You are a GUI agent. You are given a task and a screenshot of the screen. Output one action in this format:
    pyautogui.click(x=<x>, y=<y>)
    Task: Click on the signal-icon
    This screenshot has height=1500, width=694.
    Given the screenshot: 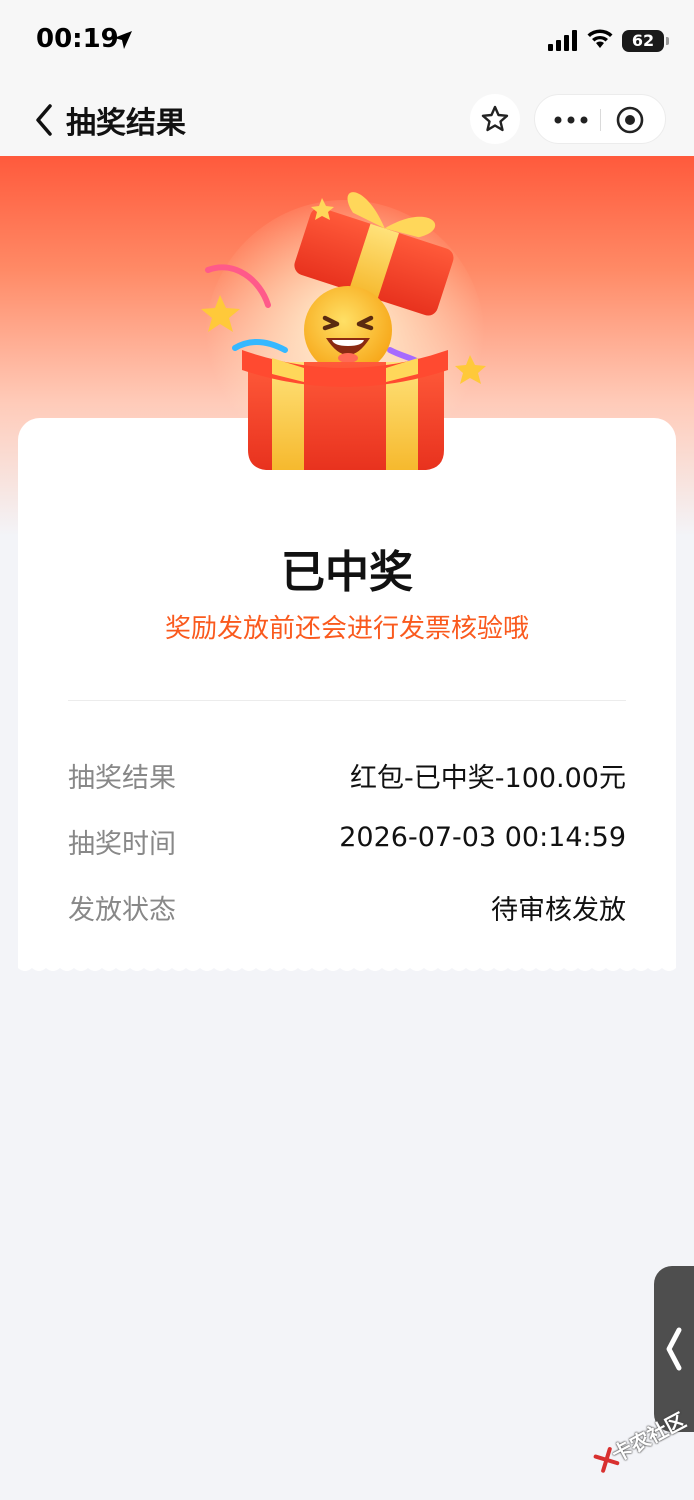 What is the action you would take?
    pyautogui.click(x=562, y=40)
    